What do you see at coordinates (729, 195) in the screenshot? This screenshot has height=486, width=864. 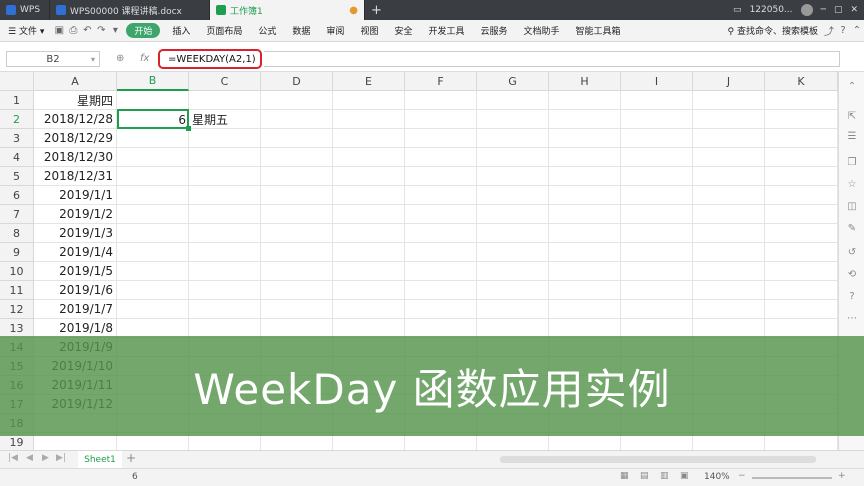 I see `cell-j6` at bounding box center [729, 195].